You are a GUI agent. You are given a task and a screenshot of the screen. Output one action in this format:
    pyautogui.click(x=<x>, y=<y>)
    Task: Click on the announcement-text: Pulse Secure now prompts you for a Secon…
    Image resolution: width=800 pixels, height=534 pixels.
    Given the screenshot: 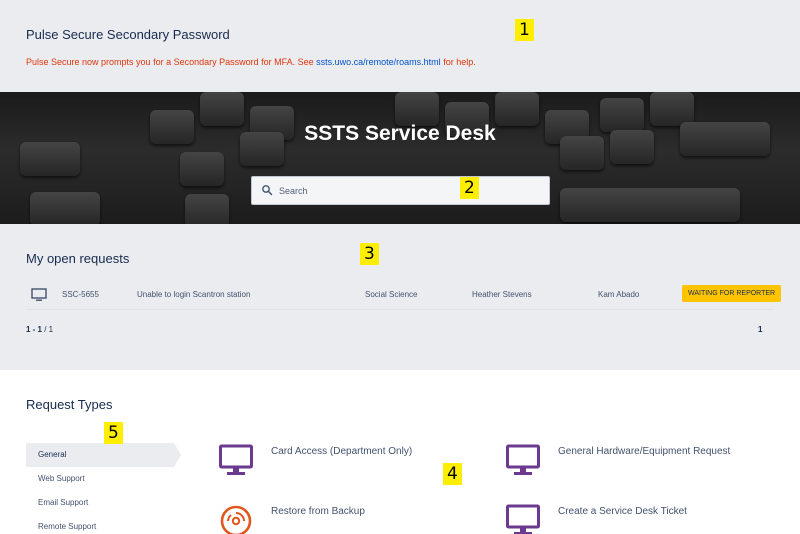 What is the action you would take?
    pyautogui.click(x=251, y=62)
    